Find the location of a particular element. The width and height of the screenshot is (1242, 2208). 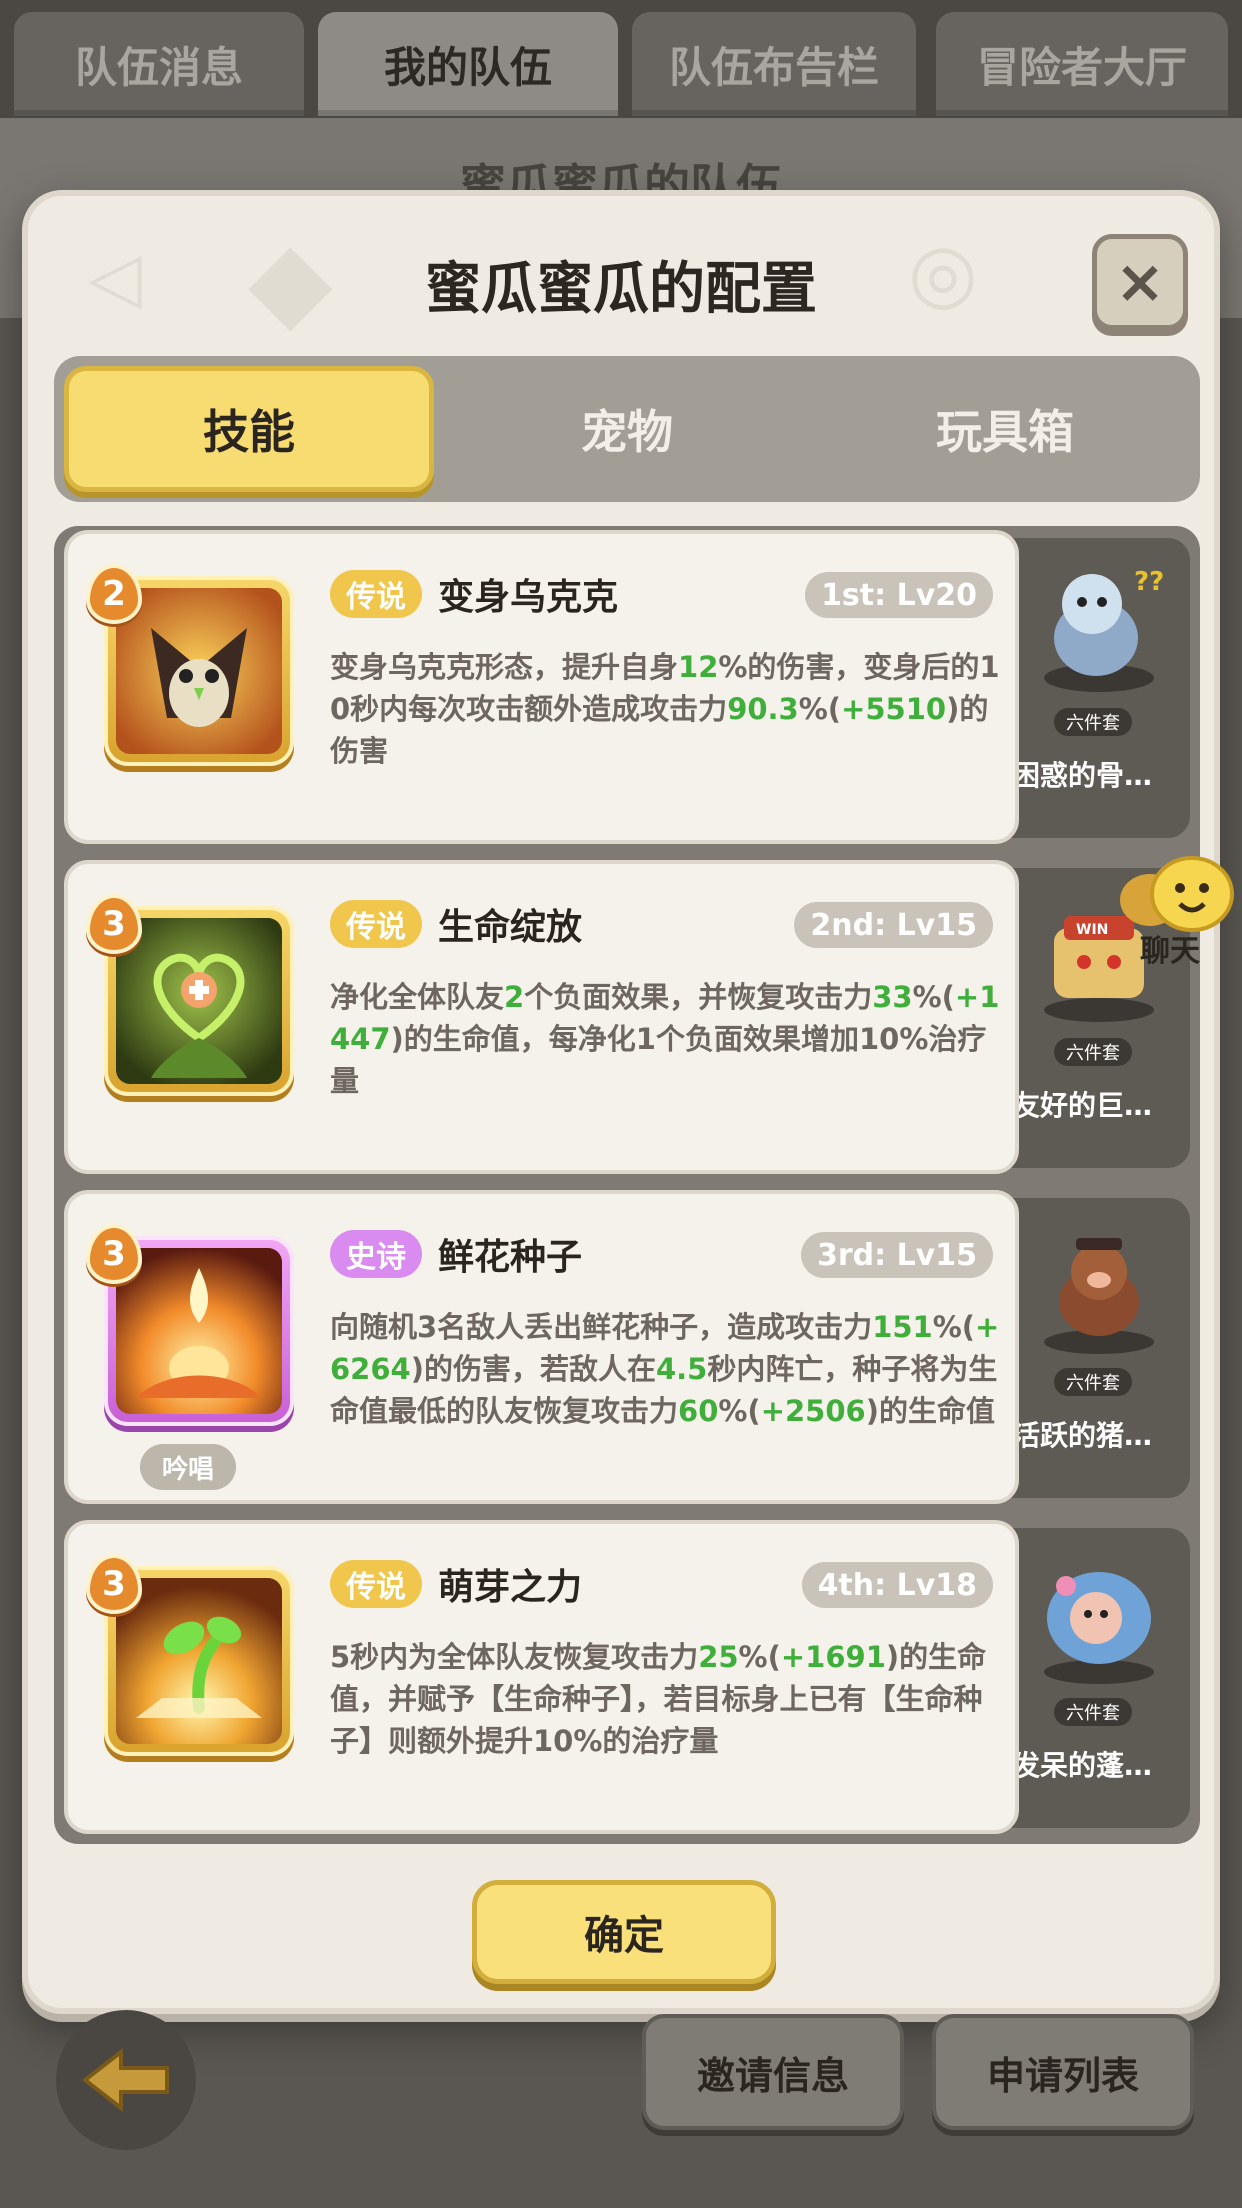

tab-skills: 技能 is located at coordinates (249, 429).